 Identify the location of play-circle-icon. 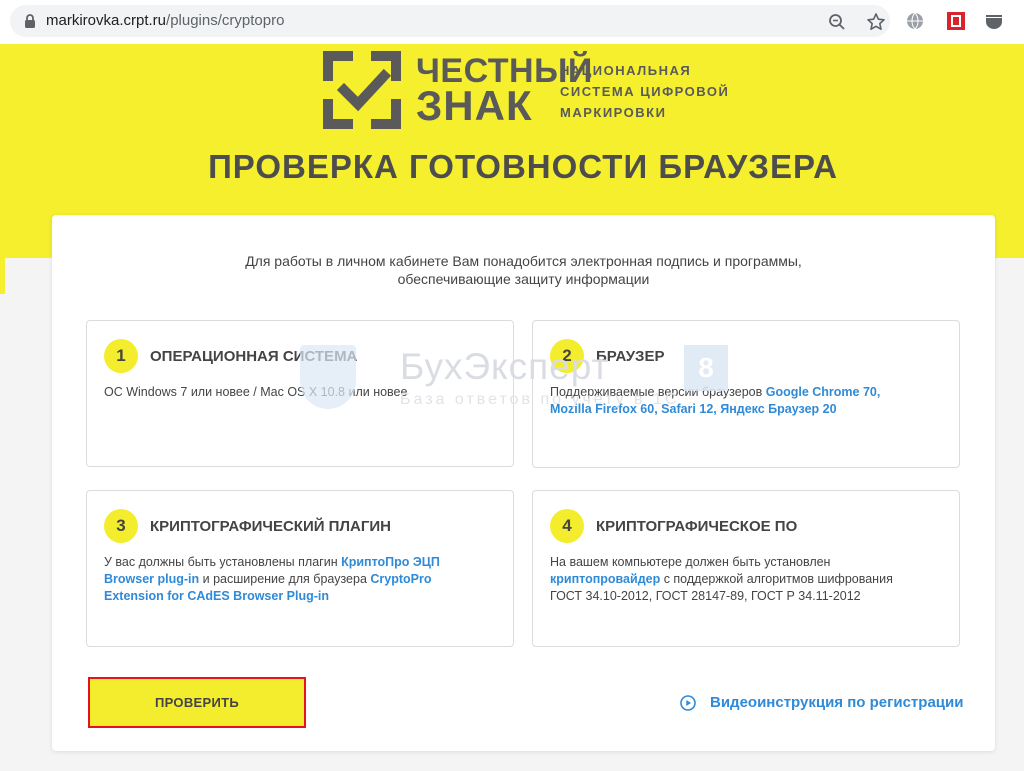
(688, 703).